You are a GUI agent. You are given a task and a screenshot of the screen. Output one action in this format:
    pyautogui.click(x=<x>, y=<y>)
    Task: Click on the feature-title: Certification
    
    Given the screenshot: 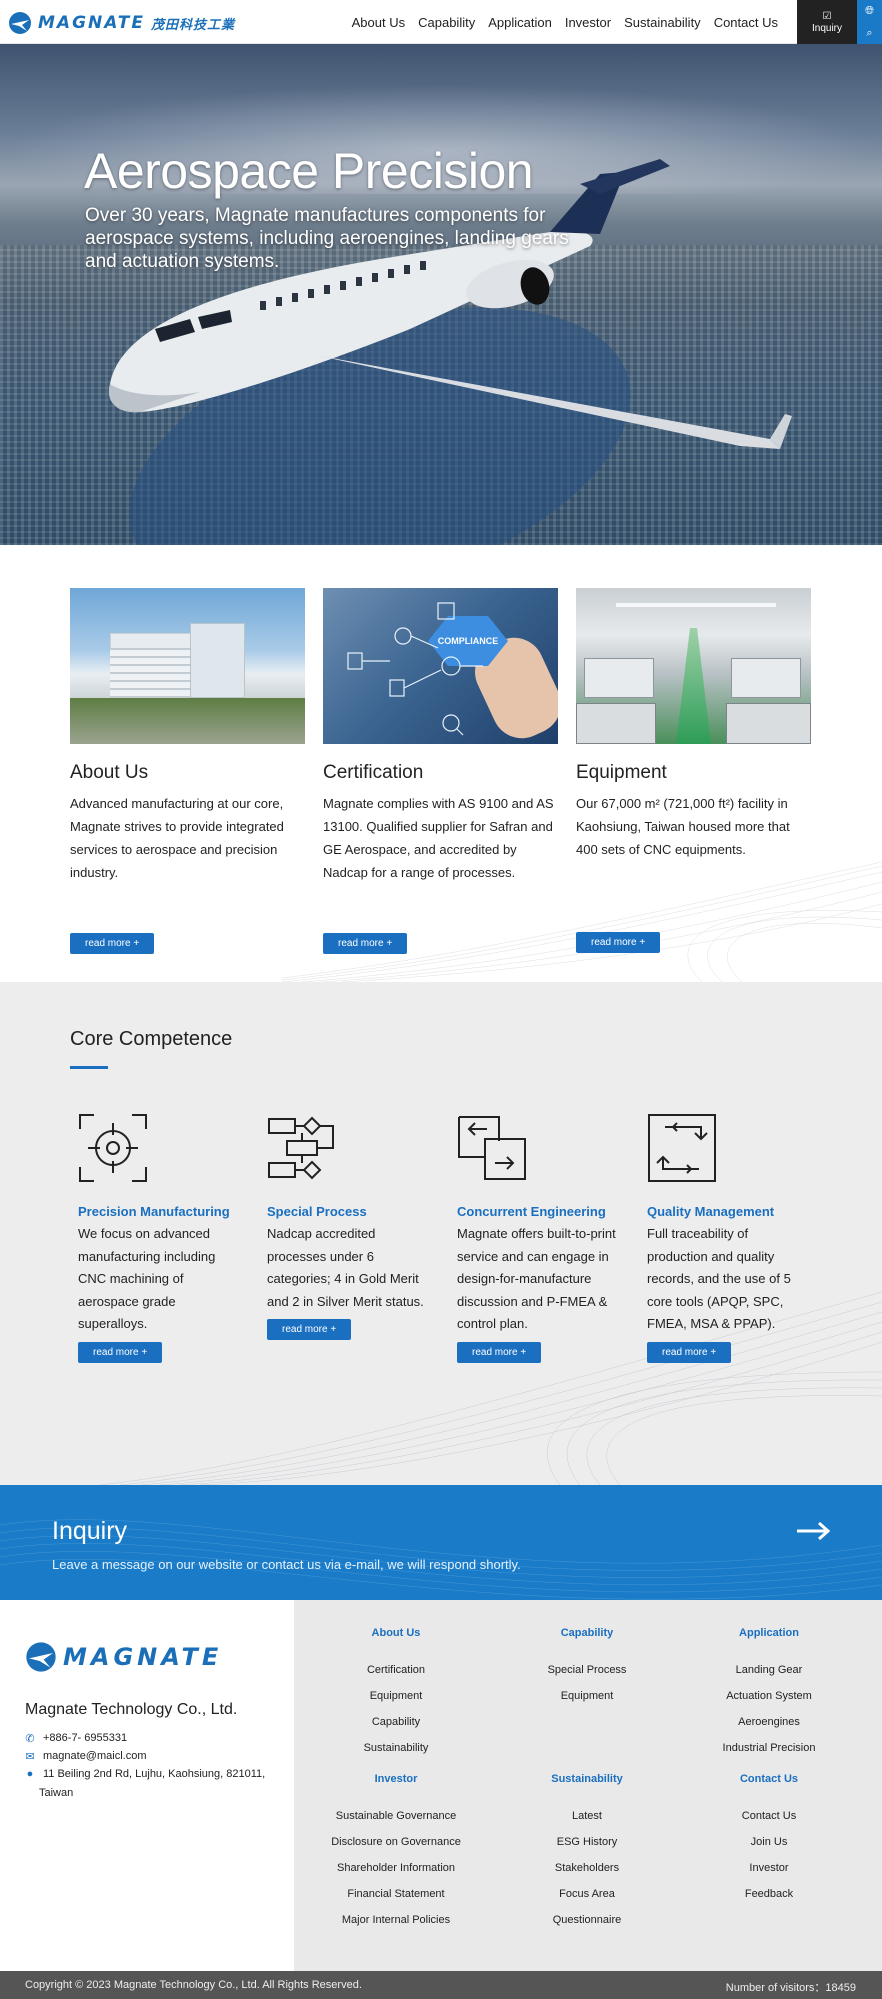 What is the action you would take?
    pyautogui.click(x=373, y=772)
    